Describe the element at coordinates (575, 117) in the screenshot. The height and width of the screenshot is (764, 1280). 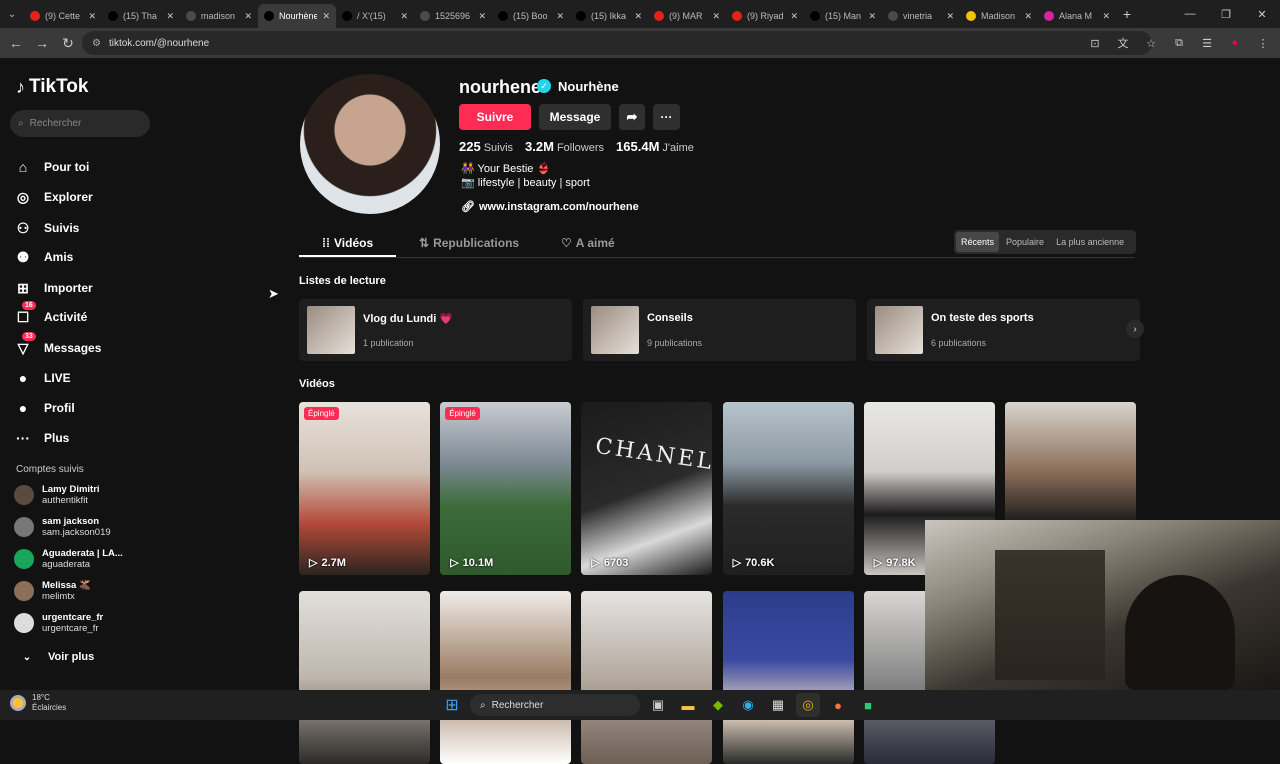
I see `message-button: Message` at that location.